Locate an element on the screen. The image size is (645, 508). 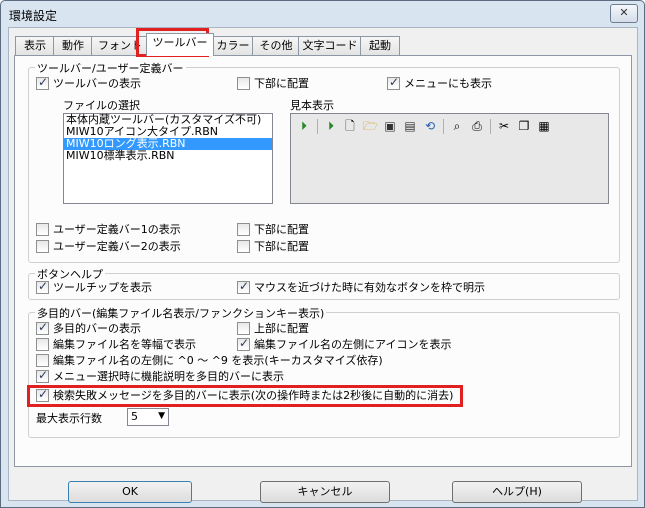
max-lines-value: 5 is located at coordinates (134, 416).